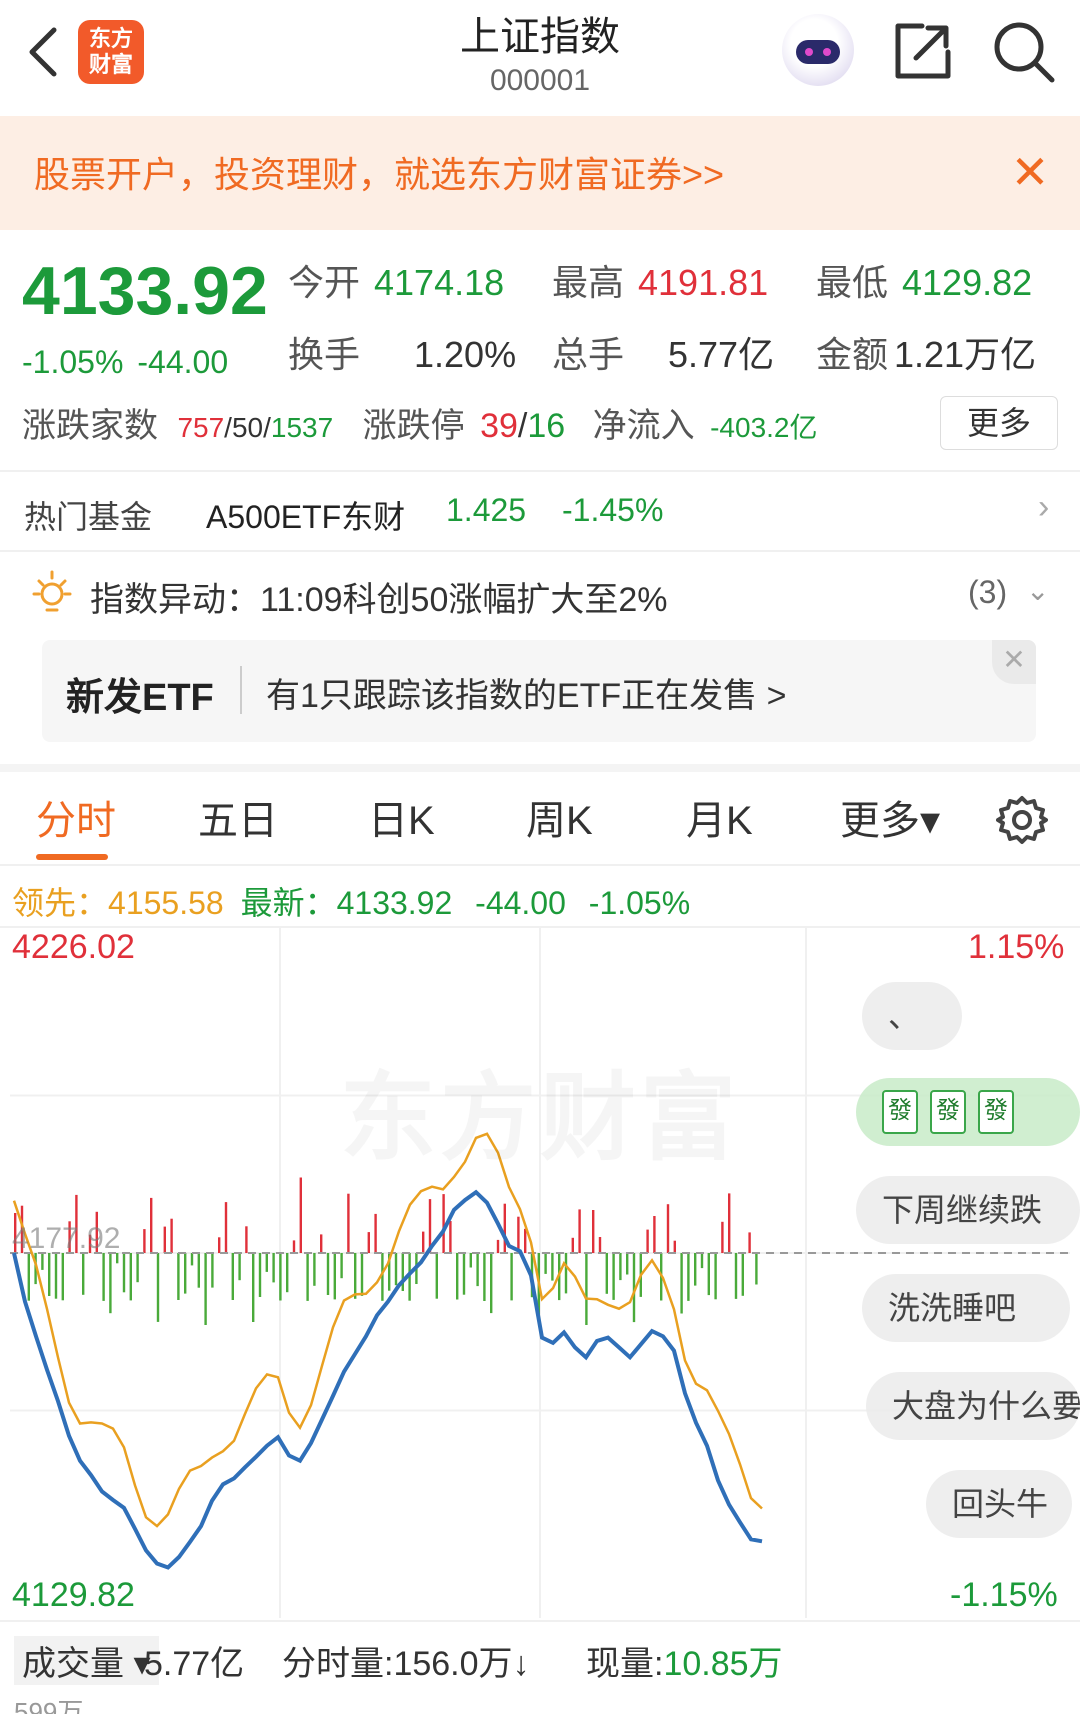  I want to click on volume-label: 总手, so click(588, 354).